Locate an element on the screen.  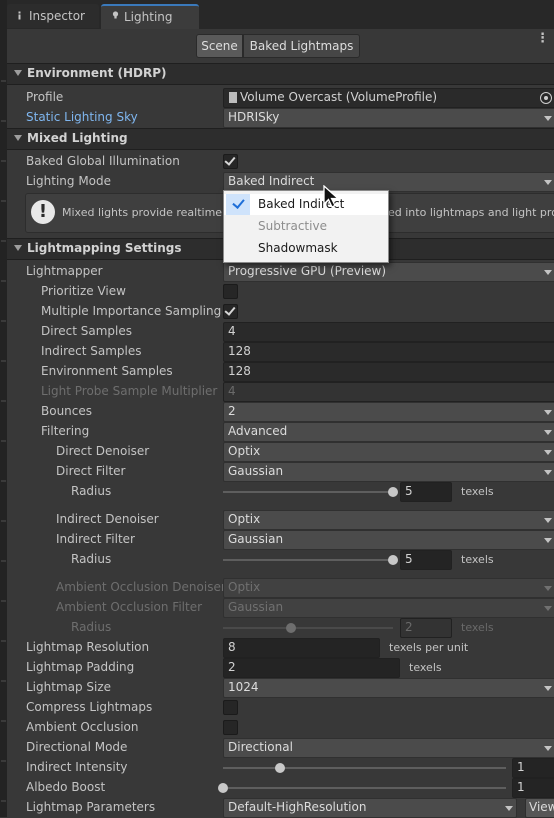
direct-filter-dropdown: Gaussian is located at coordinates (388, 472).